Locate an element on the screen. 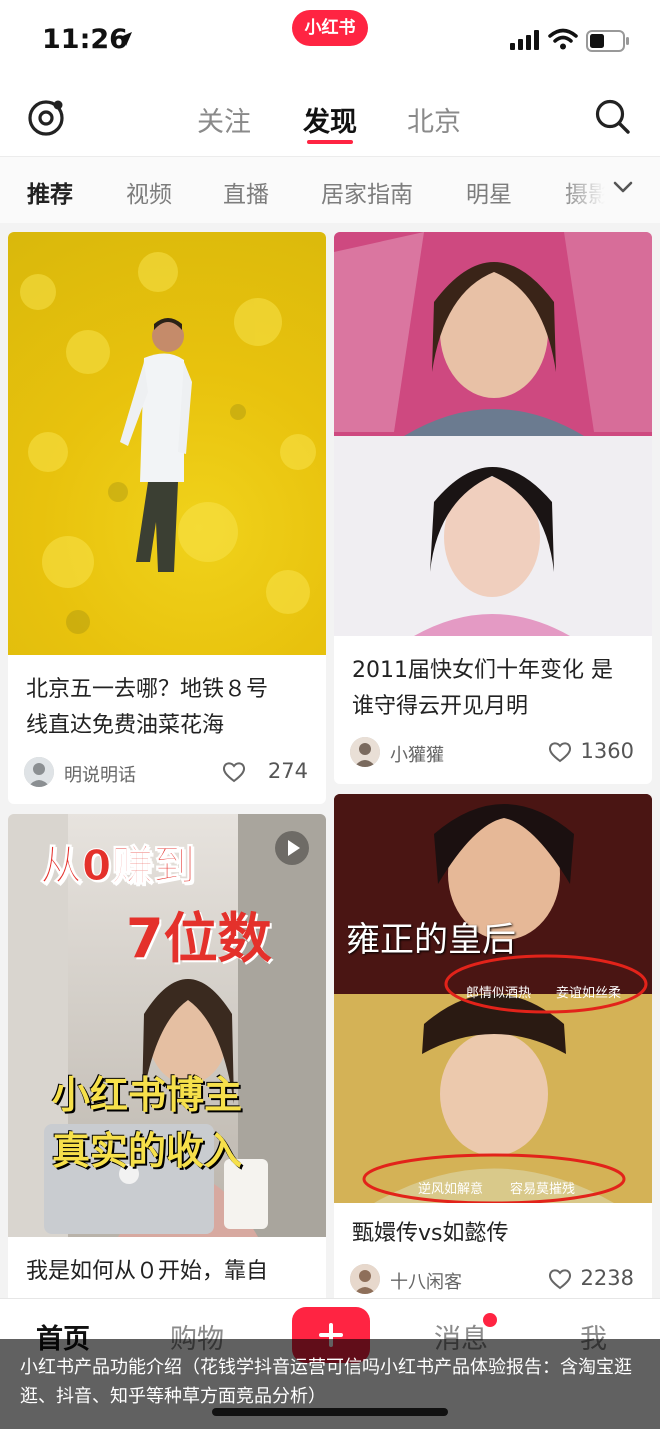 The image size is (660, 1430). card-title-line: 甄嬛传vs如懿传 is located at coordinates (430, 1233).